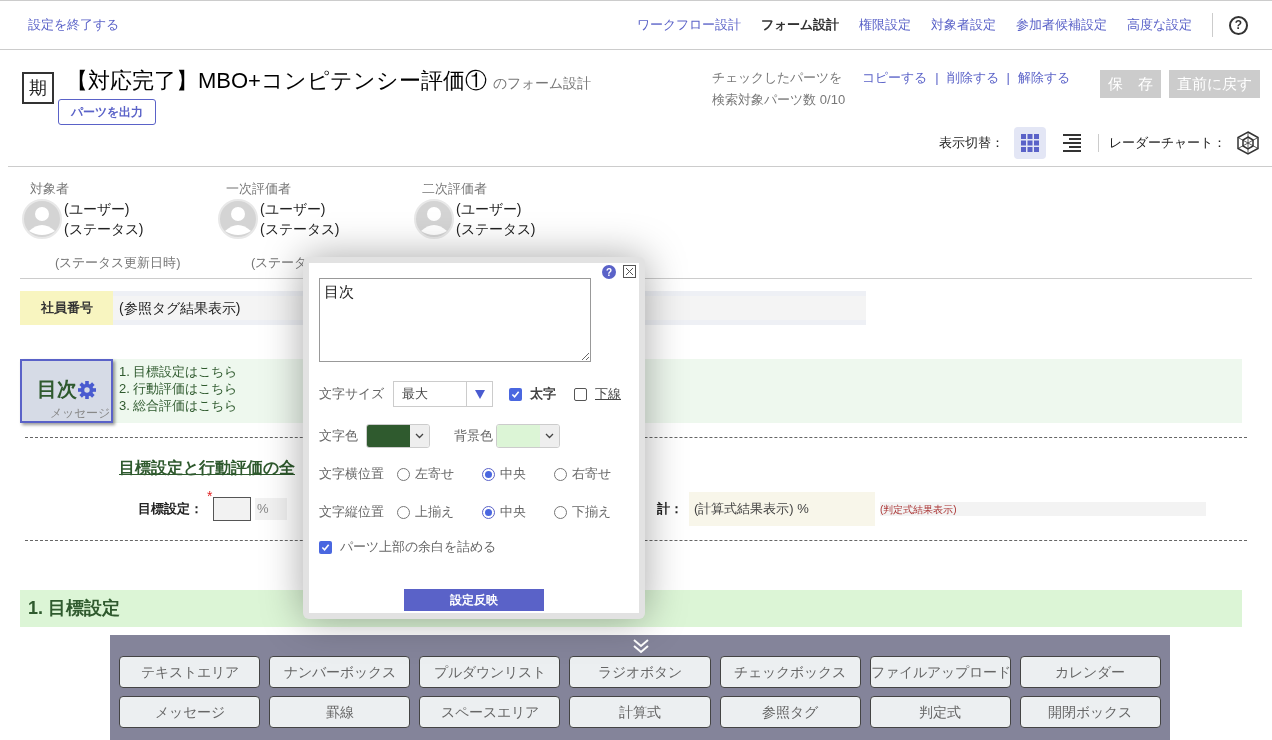  What do you see at coordinates (1044, 78) in the screenshot?
I see `action-link: 解除する` at bounding box center [1044, 78].